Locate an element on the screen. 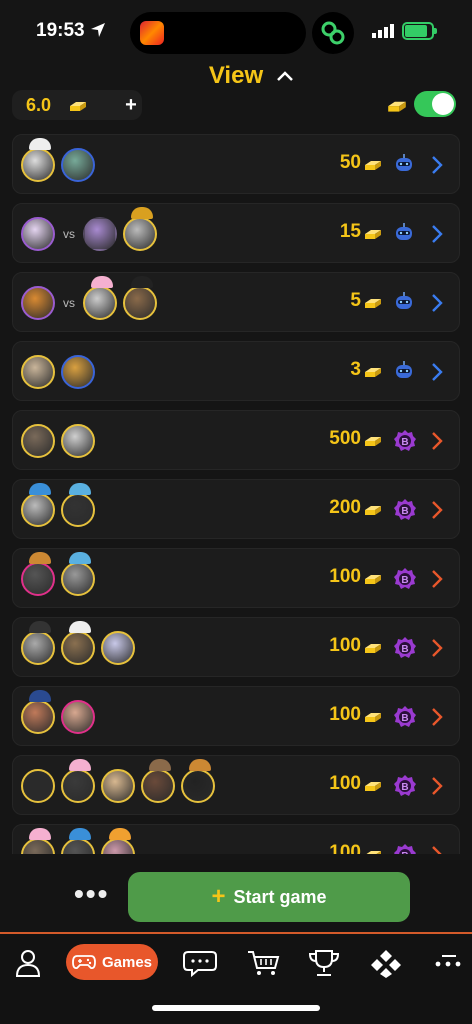  home-indicator is located at coordinates (236, 1008).